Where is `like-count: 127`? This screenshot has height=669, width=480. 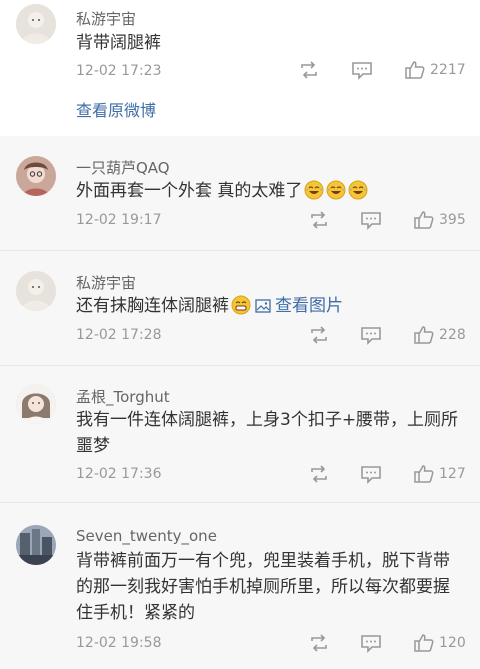 like-count: 127 is located at coordinates (452, 474).